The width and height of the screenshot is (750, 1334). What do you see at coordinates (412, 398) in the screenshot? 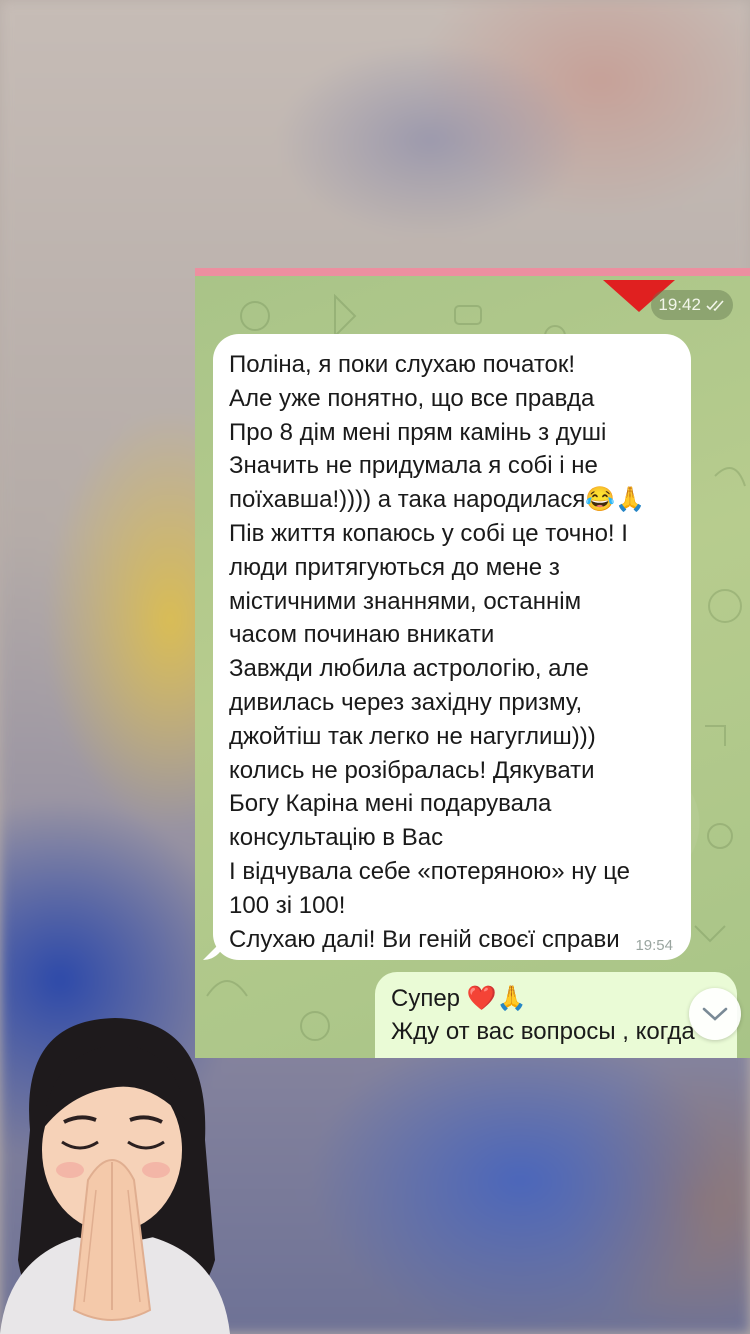
I see `incoming-message-line: Але уже понятно, що все правда` at bounding box center [412, 398].